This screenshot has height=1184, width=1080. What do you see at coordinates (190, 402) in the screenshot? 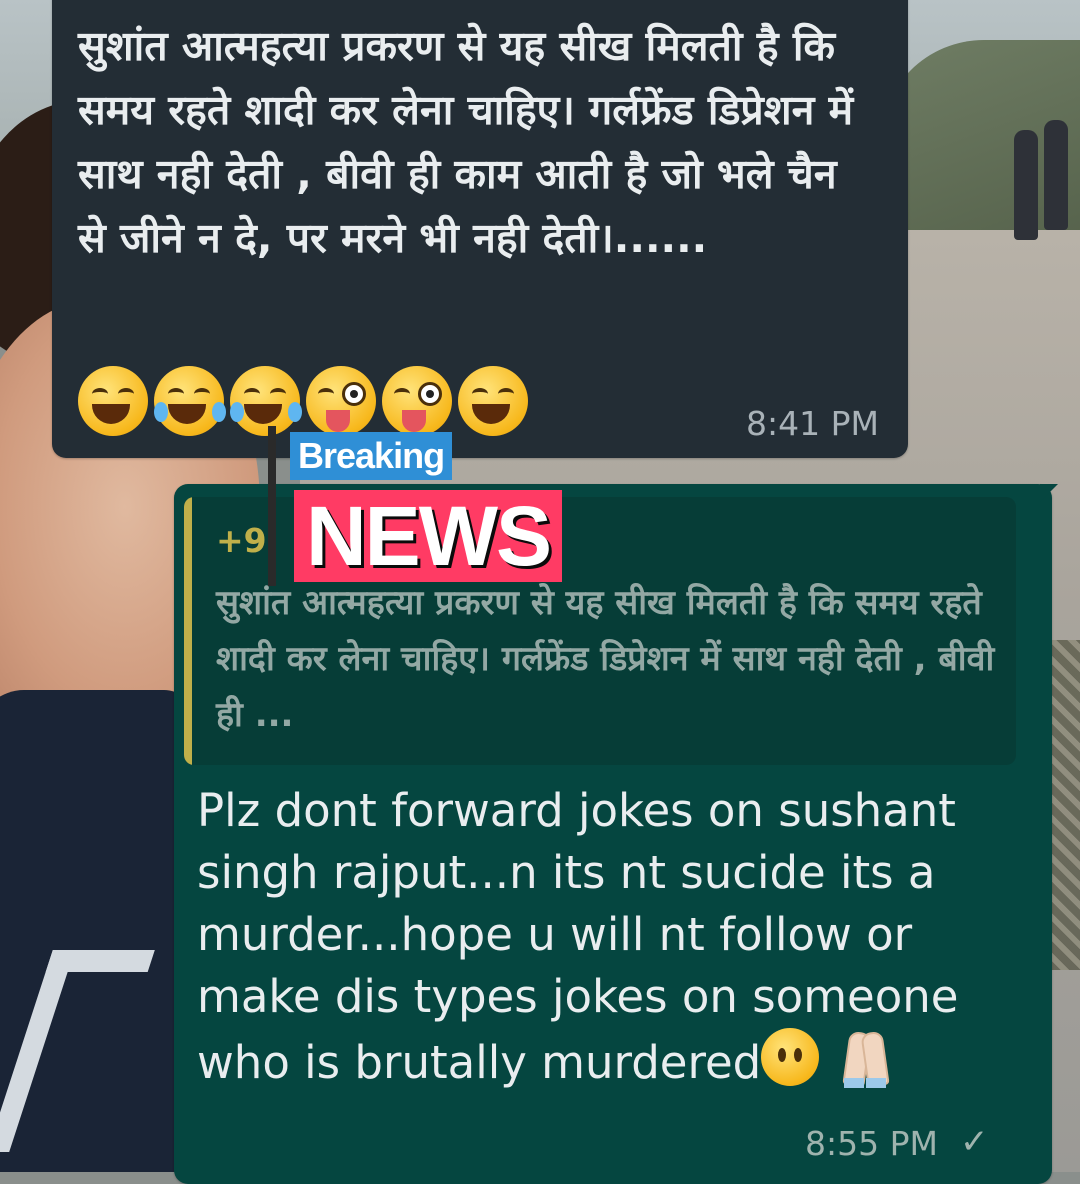
I see `tears-of-joy-emoji-icon` at bounding box center [190, 402].